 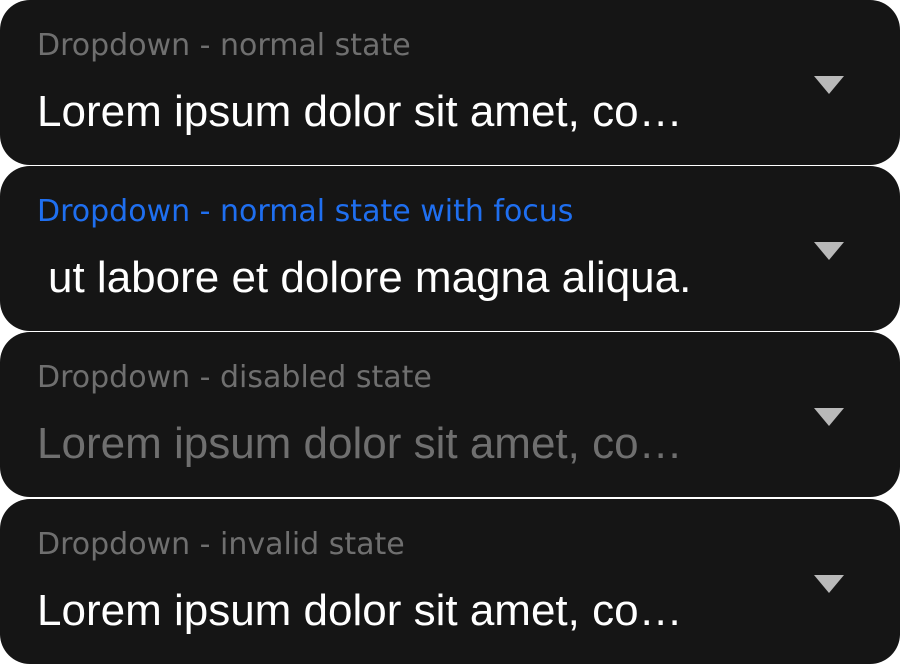 I want to click on dropdown-label: Dropdown - normal state, so click(x=224, y=45).